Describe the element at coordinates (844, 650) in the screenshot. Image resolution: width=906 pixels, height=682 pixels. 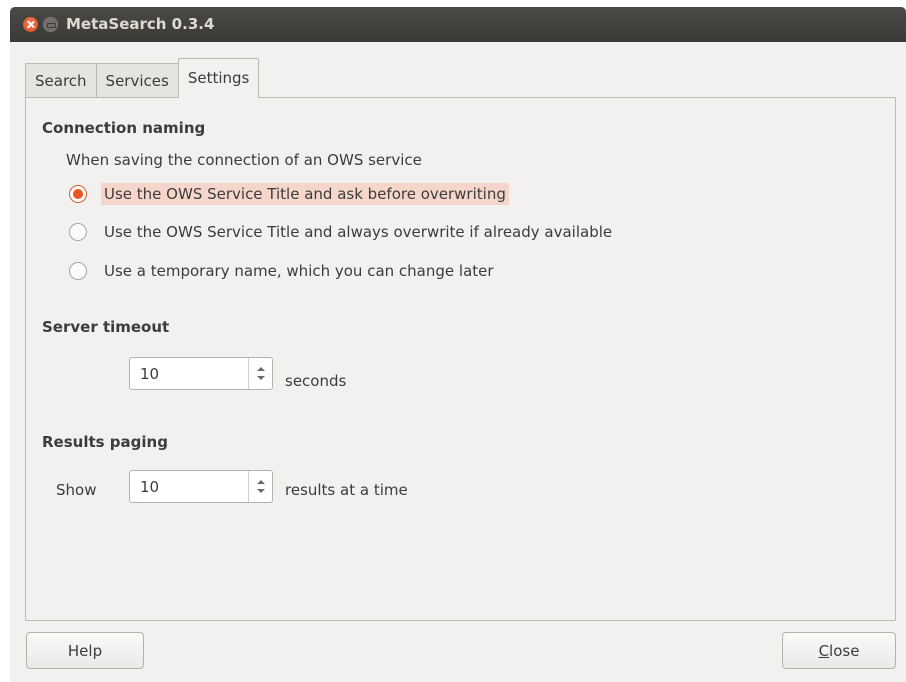
I see `close-label-rest: lose` at that location.